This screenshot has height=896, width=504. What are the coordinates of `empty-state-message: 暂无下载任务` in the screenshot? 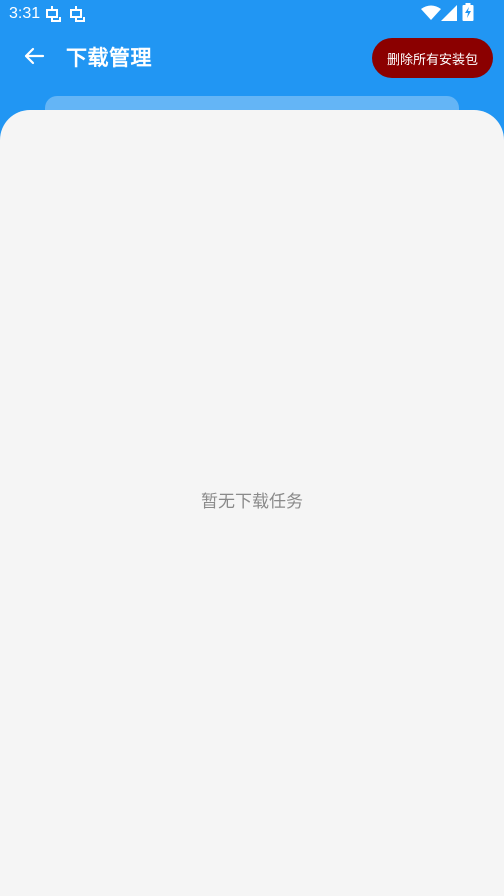 It's located at (252, 502).